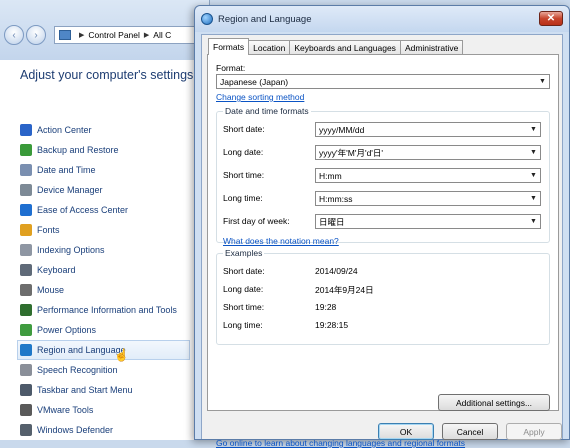  I want to click on short-time-value: H:mm, so click(330, 175).